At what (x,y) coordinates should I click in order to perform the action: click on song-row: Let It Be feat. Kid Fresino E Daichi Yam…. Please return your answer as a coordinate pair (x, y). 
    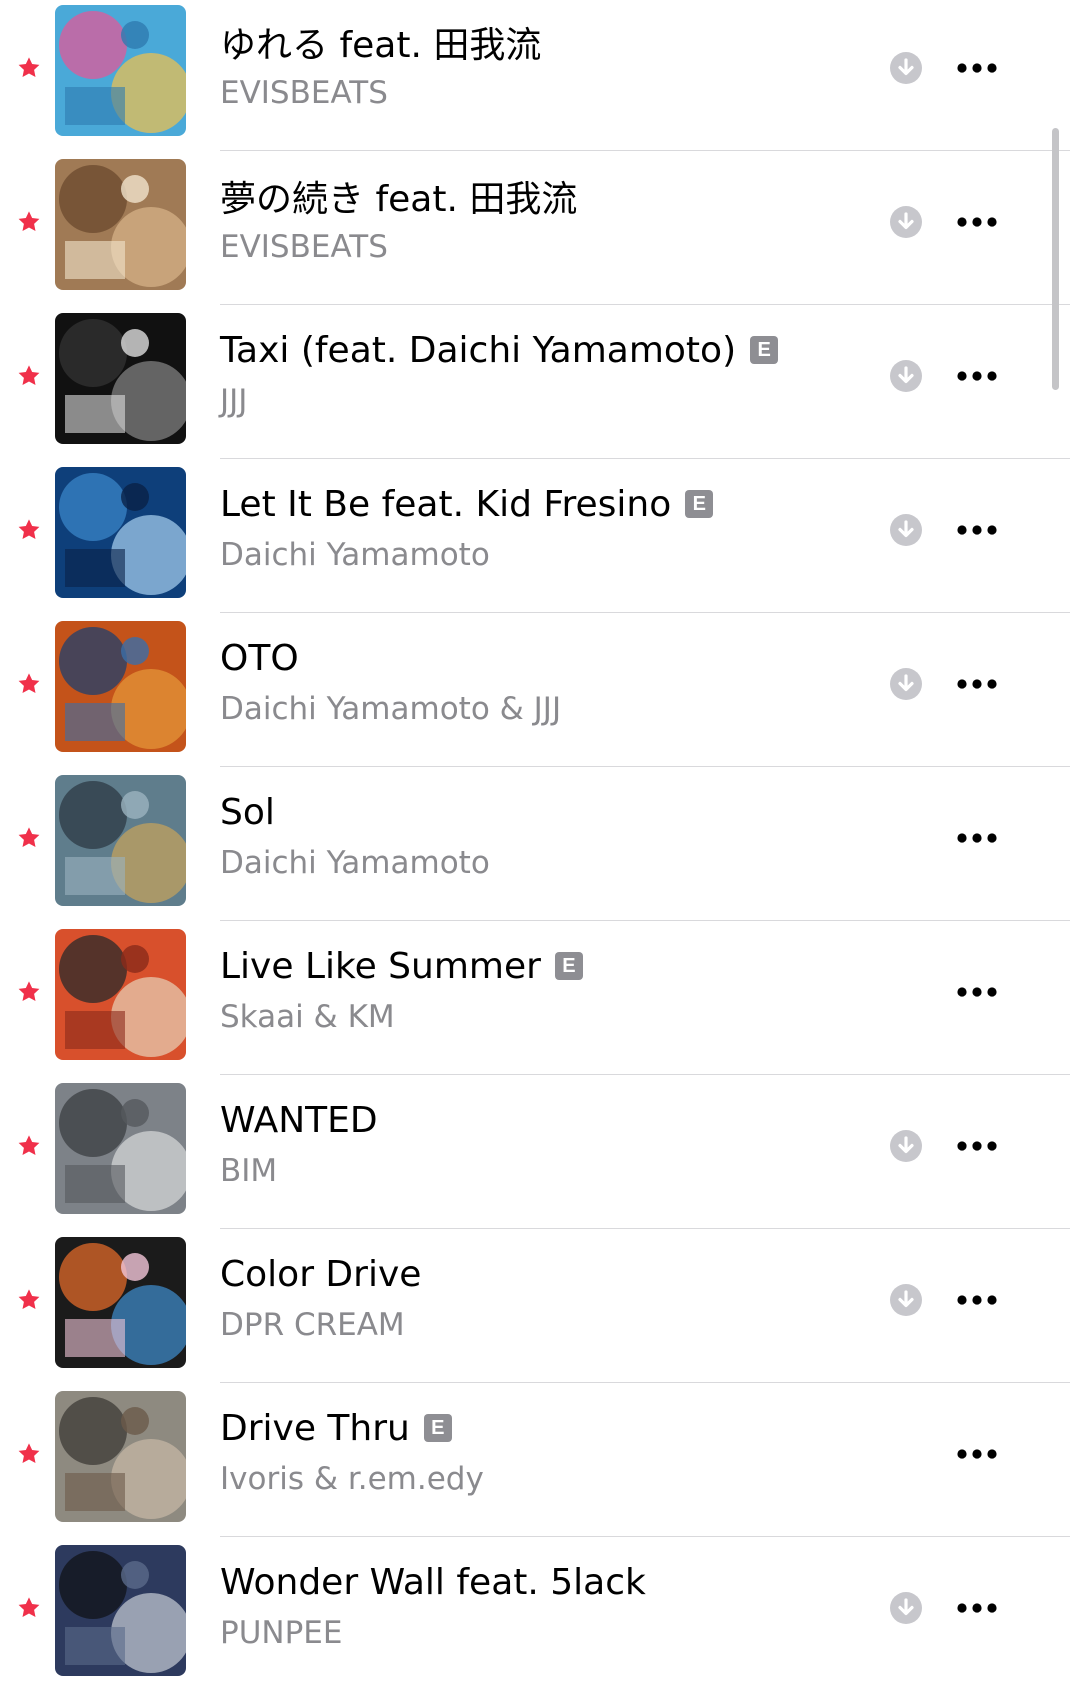
    Looking at the image, I should click on (540, 536).